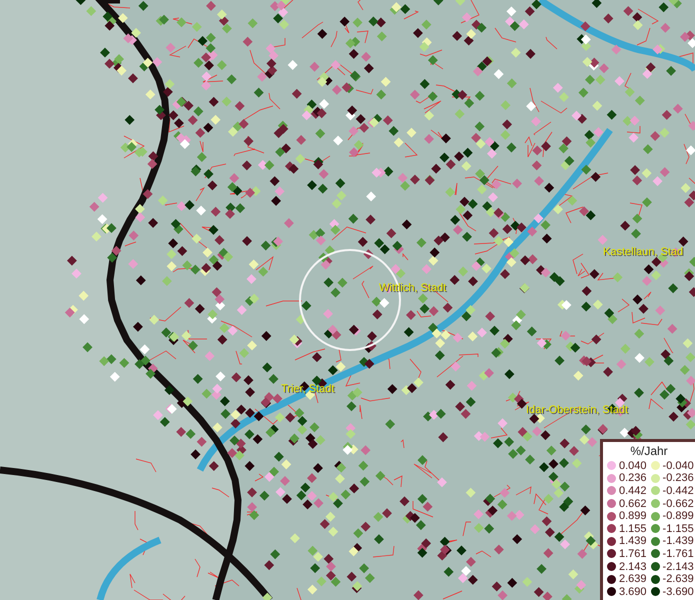 The height and width of the screenshot is (600, 695). Describe the element at coordinates (678, 528) in the screenshot. I see `legend-value: -1.155` at that location.